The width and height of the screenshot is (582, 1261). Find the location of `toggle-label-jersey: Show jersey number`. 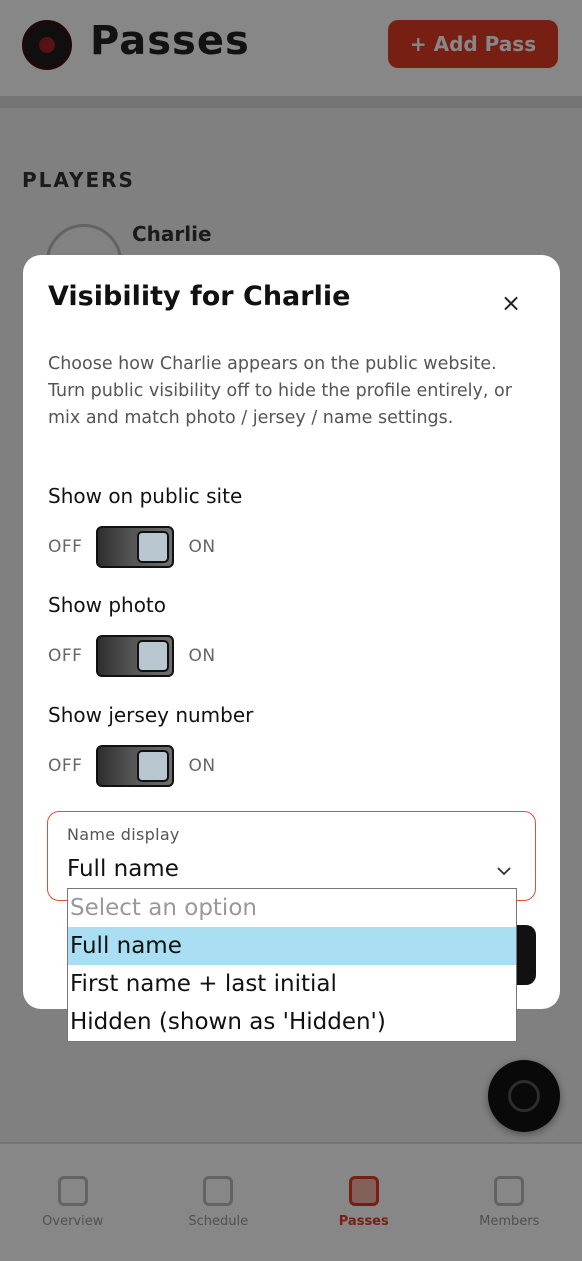

toggle-label-jersey: Show jersey number is located at coordinates (151, 715).